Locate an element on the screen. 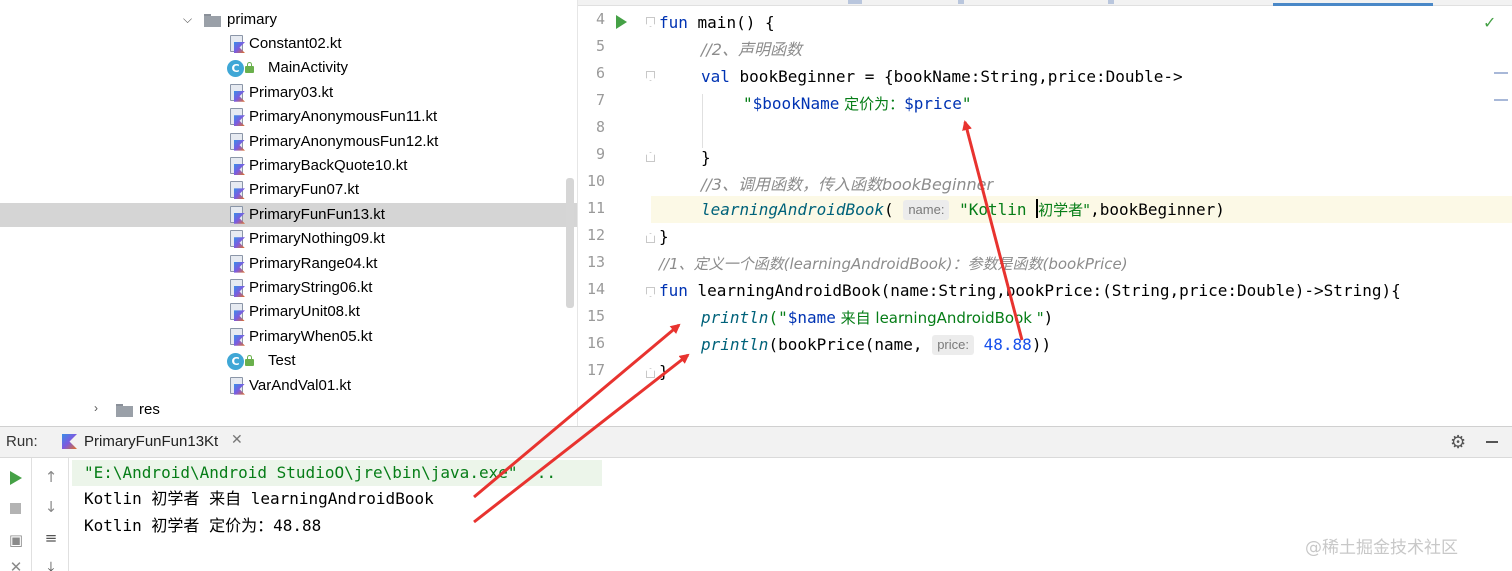 Image resolution: width=1512 pixels, height=571 pixels. line-number: 16 is located at coordinates (595, 343).